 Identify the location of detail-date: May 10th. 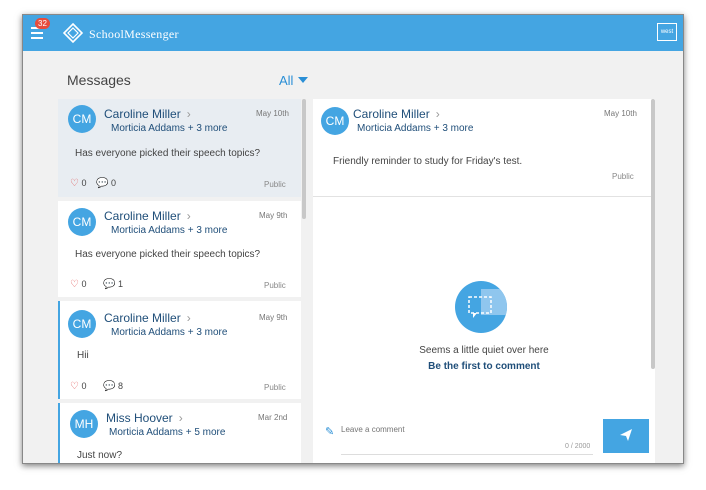
(620, 113).